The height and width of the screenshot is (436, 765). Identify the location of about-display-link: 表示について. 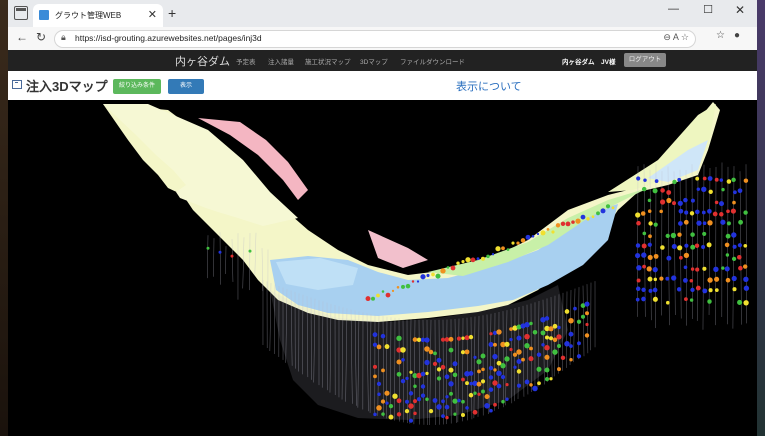
(489, 86).